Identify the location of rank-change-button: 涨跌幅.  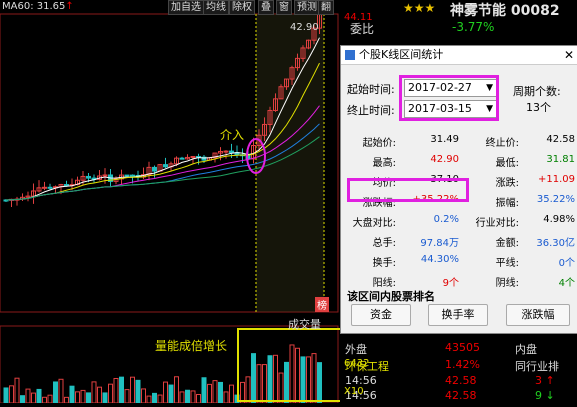
(538, 315).